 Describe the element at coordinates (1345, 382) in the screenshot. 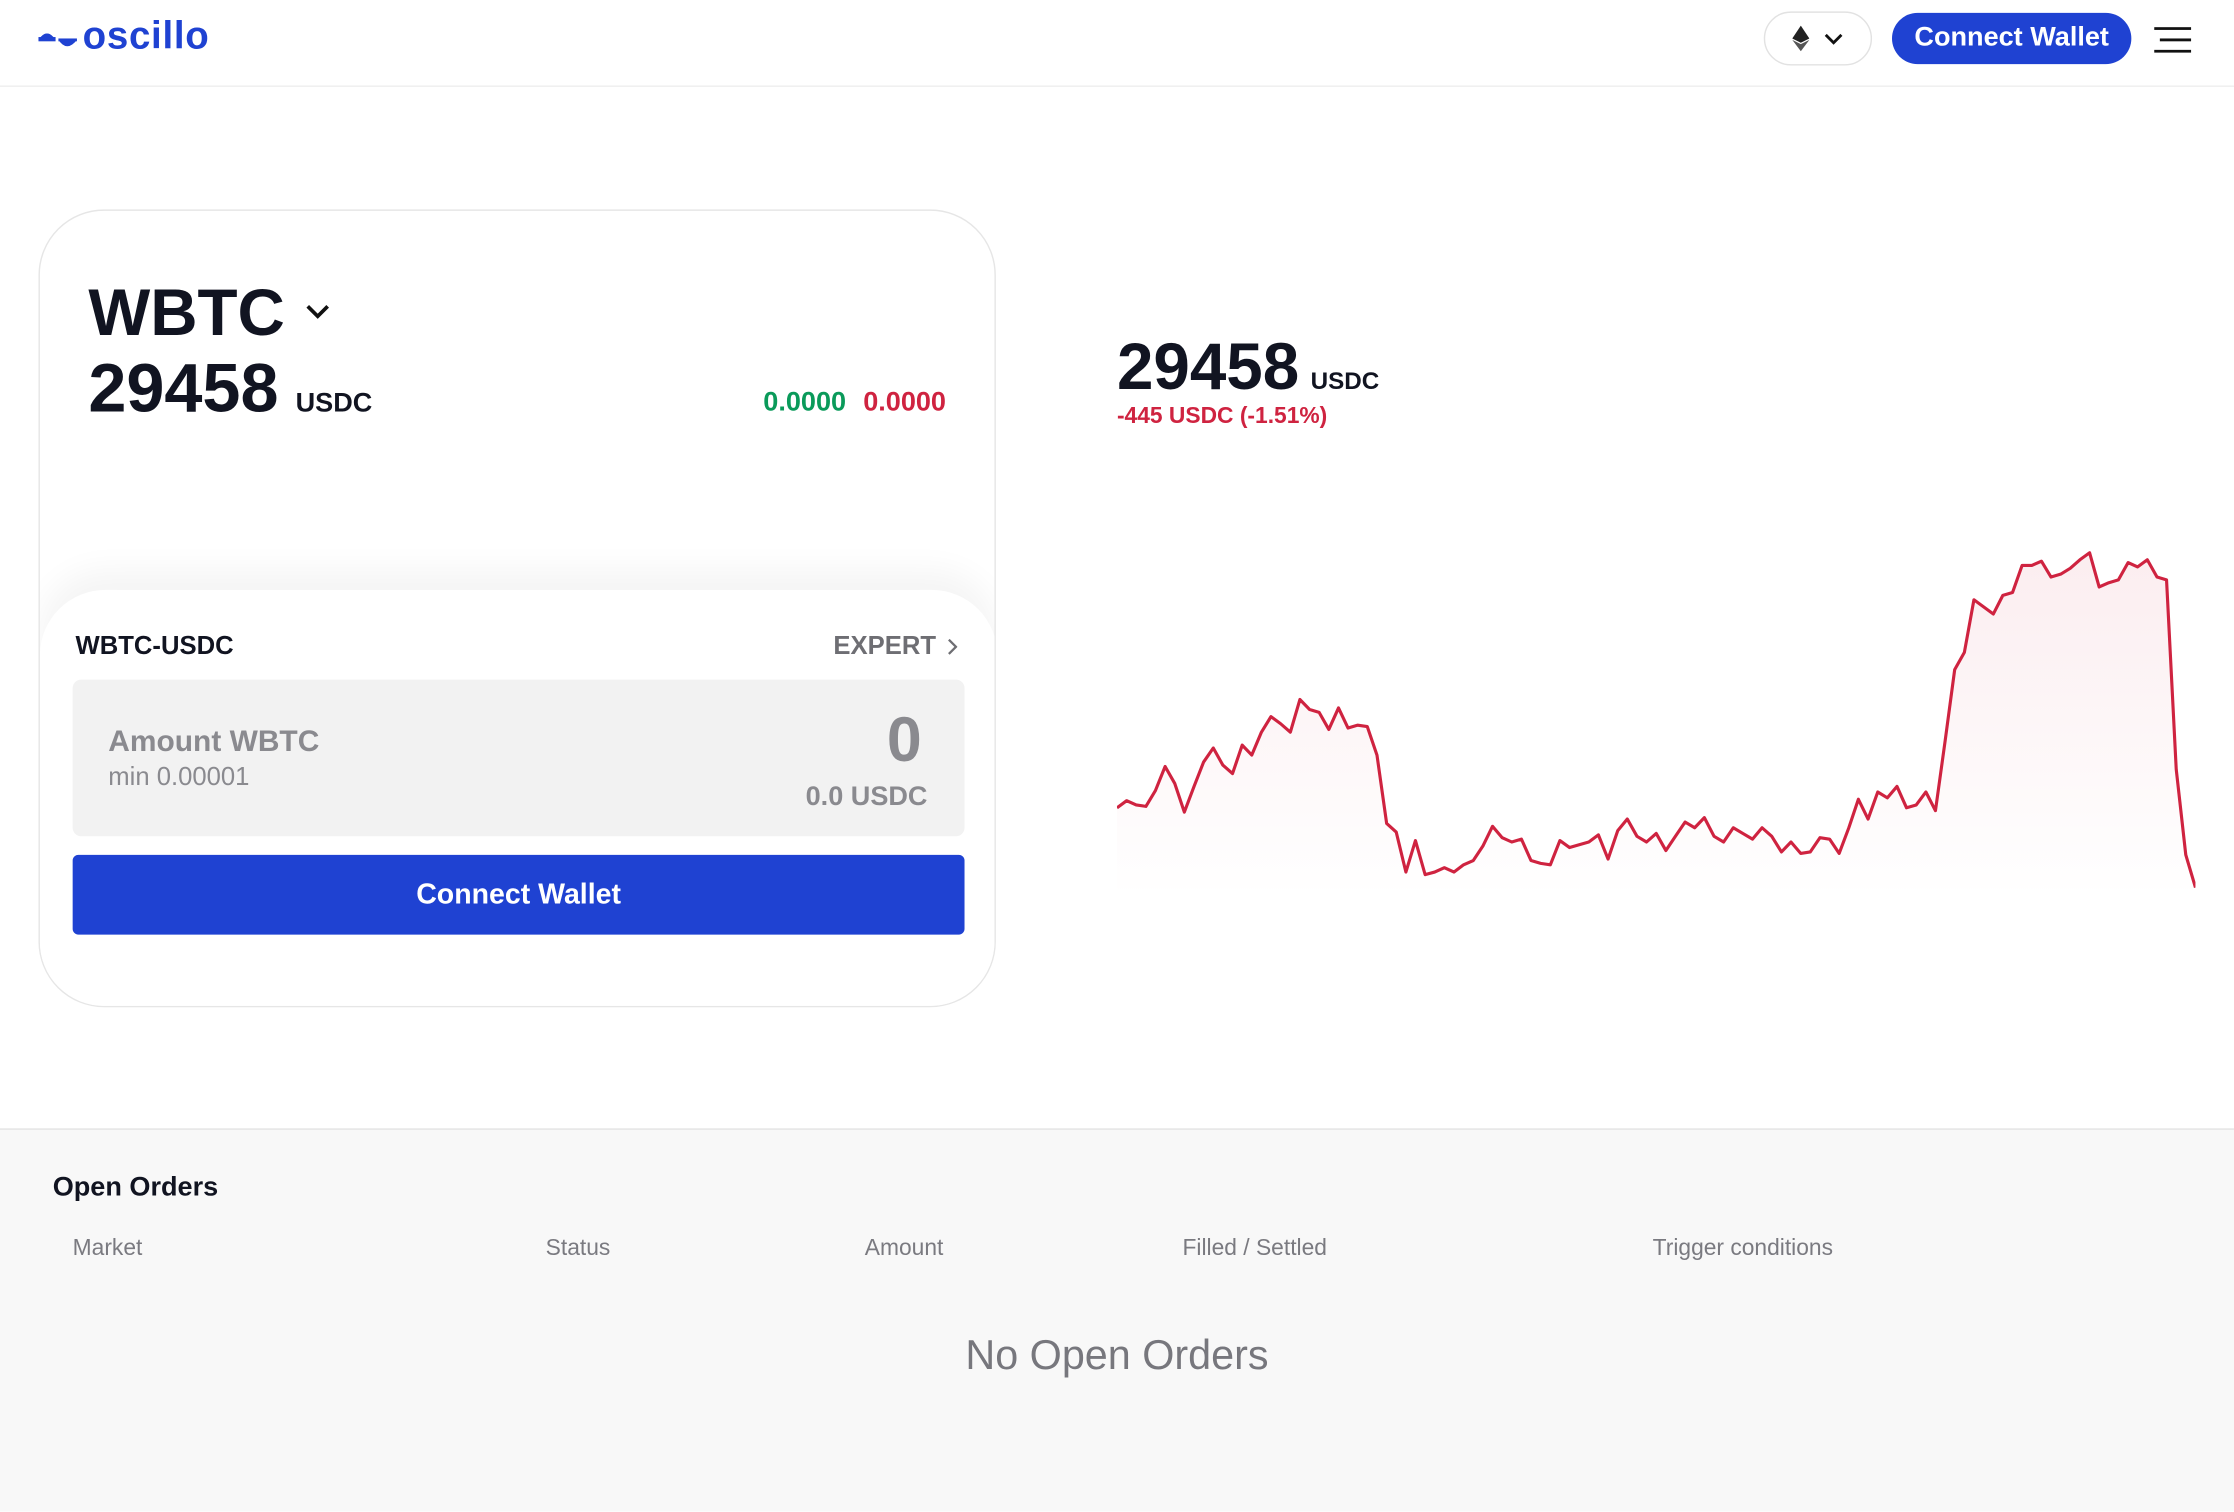

I see `chart-price-unit: USDC` at that location.